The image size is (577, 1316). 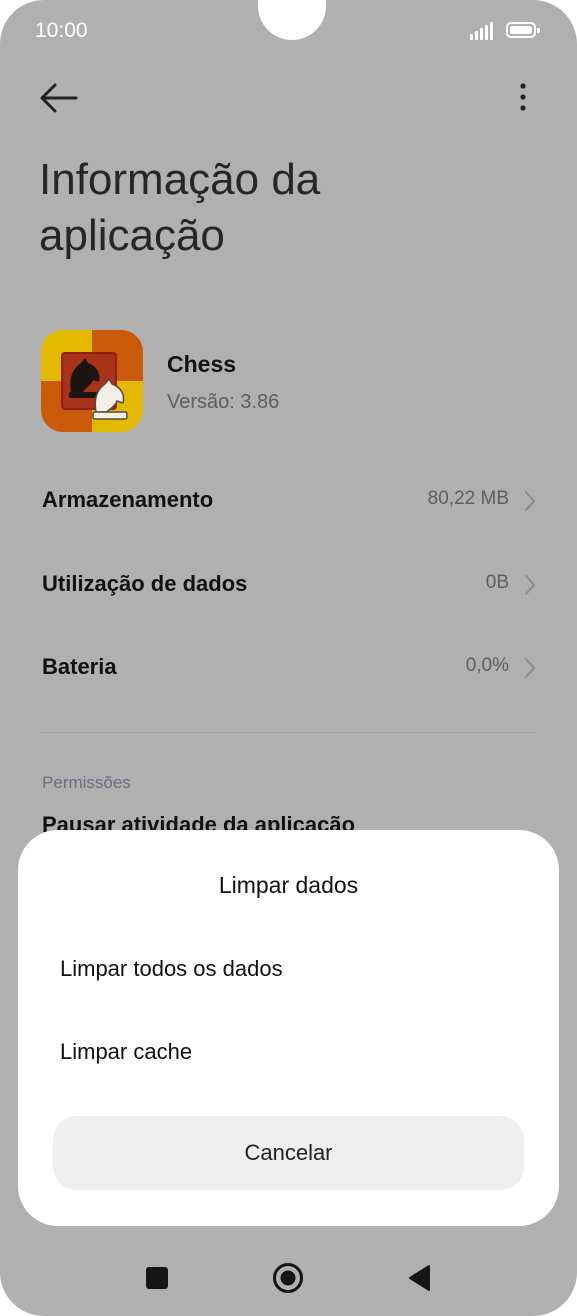 I want to click on data-usage-label: Utilização de dados, so click(x=145, y=583).